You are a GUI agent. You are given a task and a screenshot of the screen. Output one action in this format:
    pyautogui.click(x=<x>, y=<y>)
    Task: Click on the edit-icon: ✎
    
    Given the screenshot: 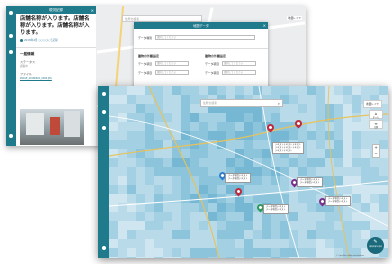 What is the action you would take?
    pyautogui.click(x=375, y=242)
    